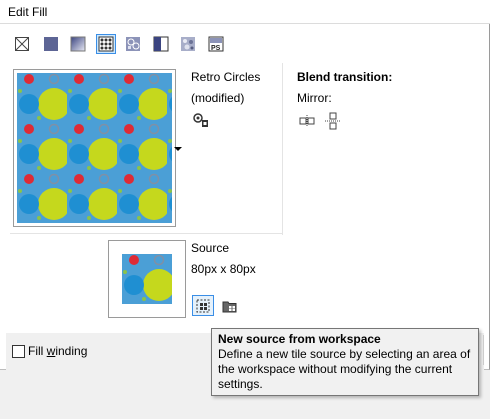 This screenshot has width=490, height=419. I want to click on pattern-name: Retro Circles, so click(226, 77).